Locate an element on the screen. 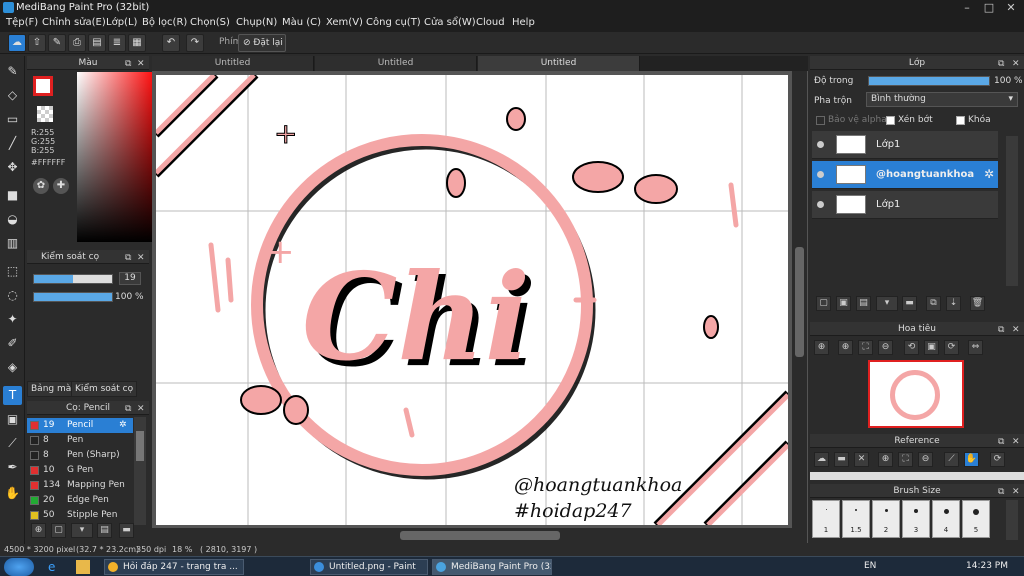  secondary-color-swatch is located at coordinates (45, 114).